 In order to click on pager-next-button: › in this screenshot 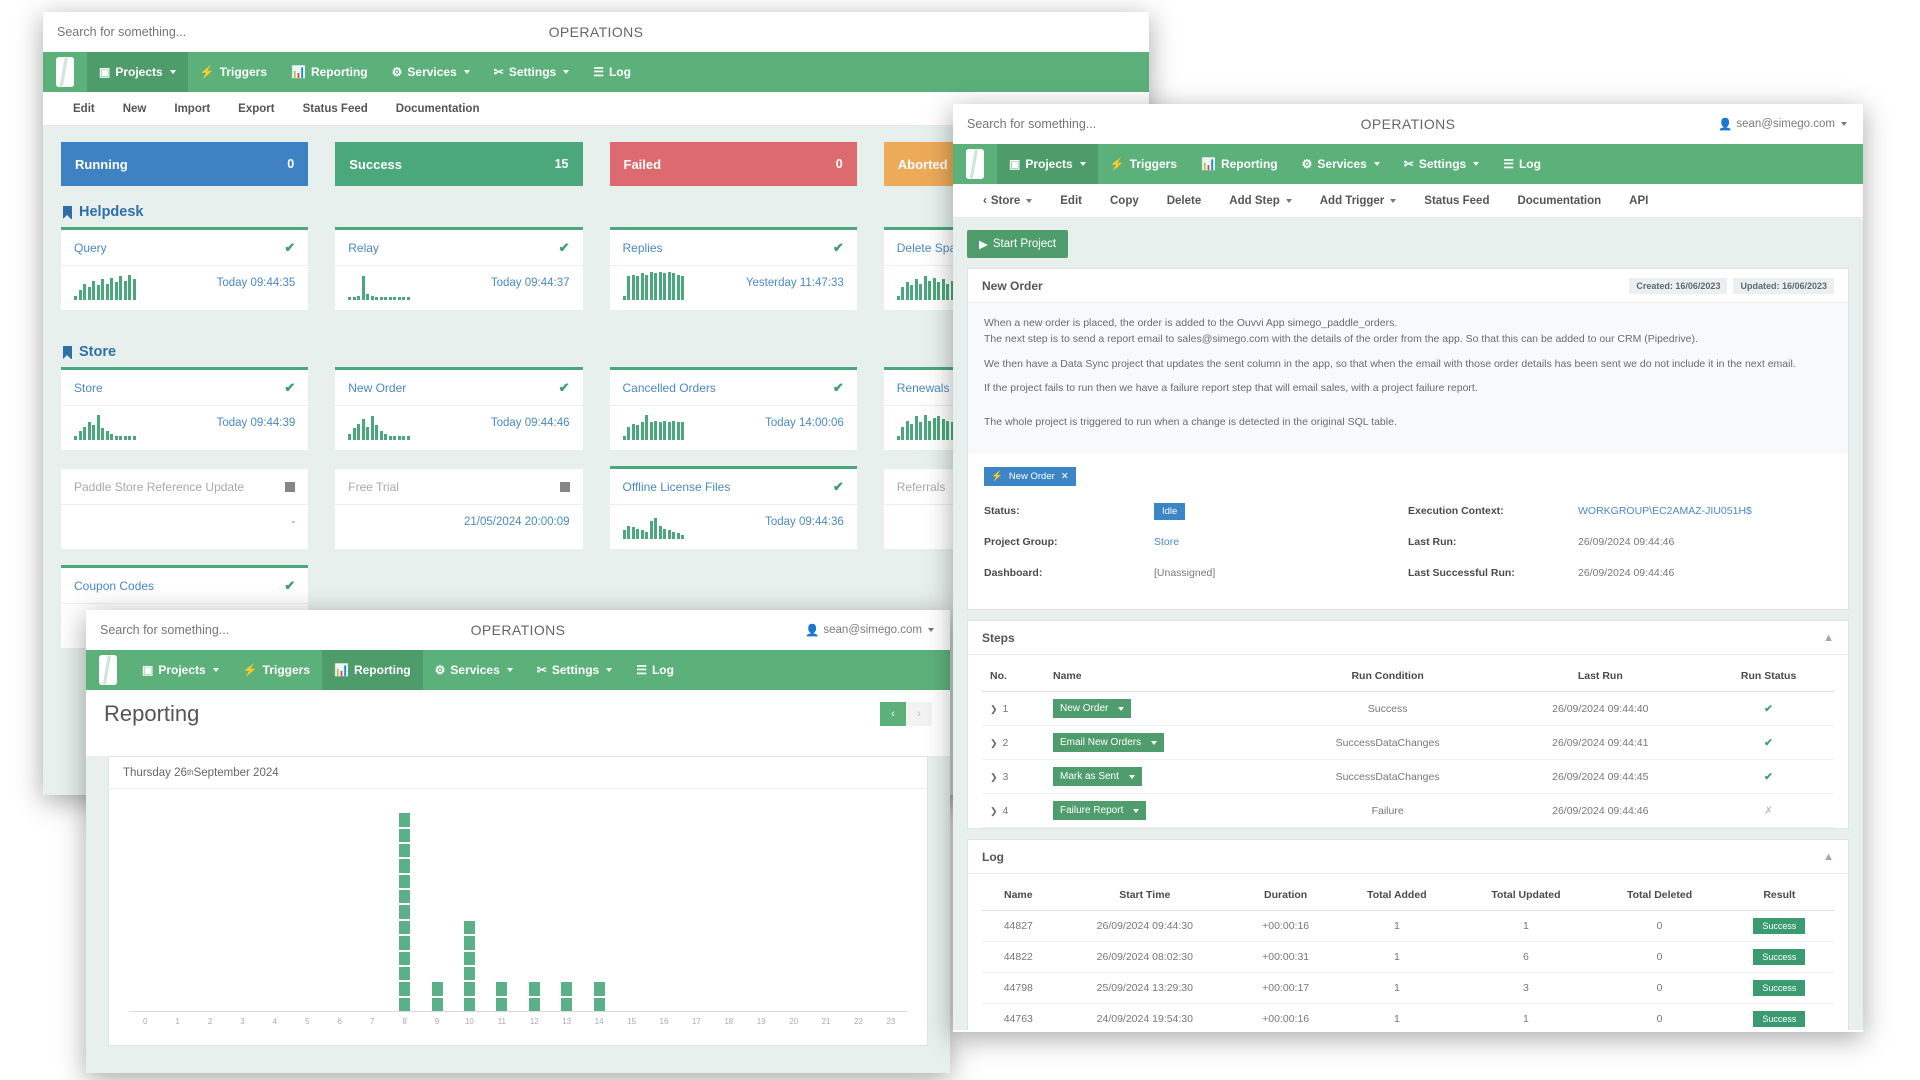, I will do `click(919, 714)`.